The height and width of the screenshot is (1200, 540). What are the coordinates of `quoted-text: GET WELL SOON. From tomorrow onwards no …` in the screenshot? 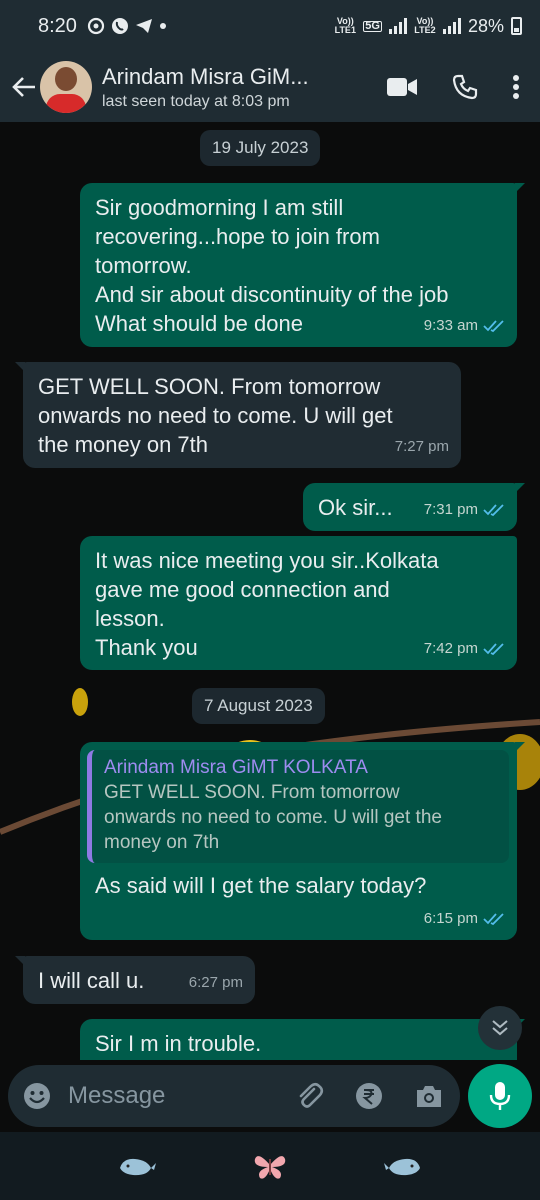 It's located at (273, 817).